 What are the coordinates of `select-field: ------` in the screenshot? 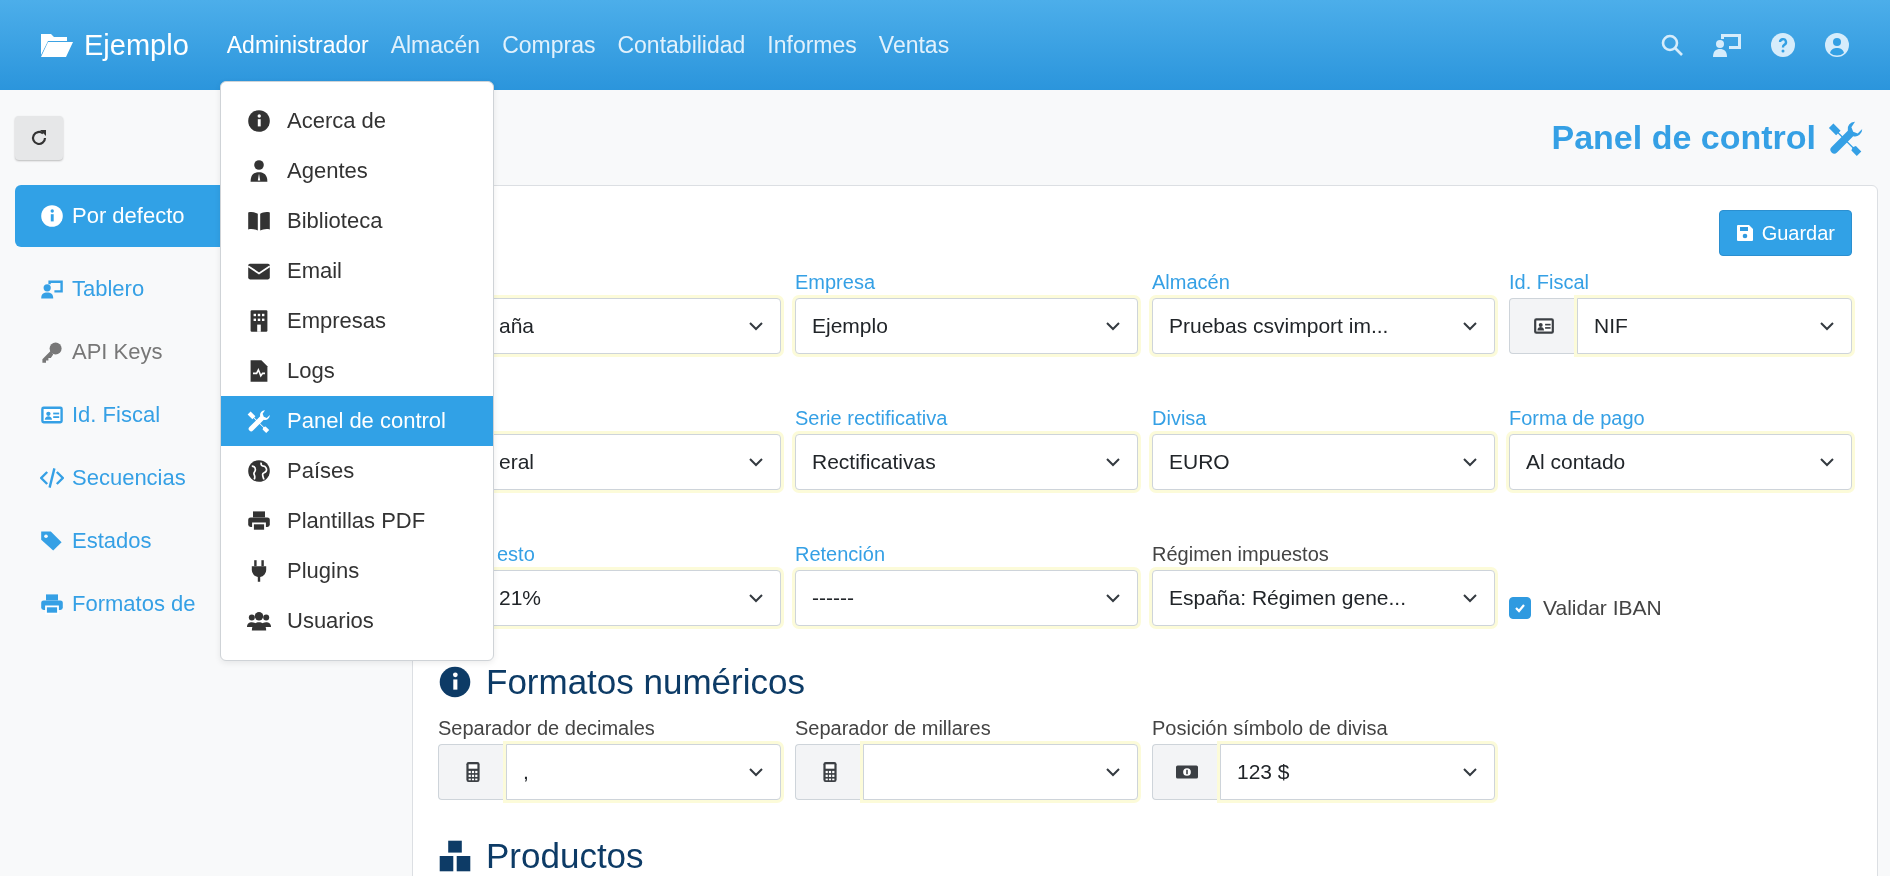 It's located at (966, 598).